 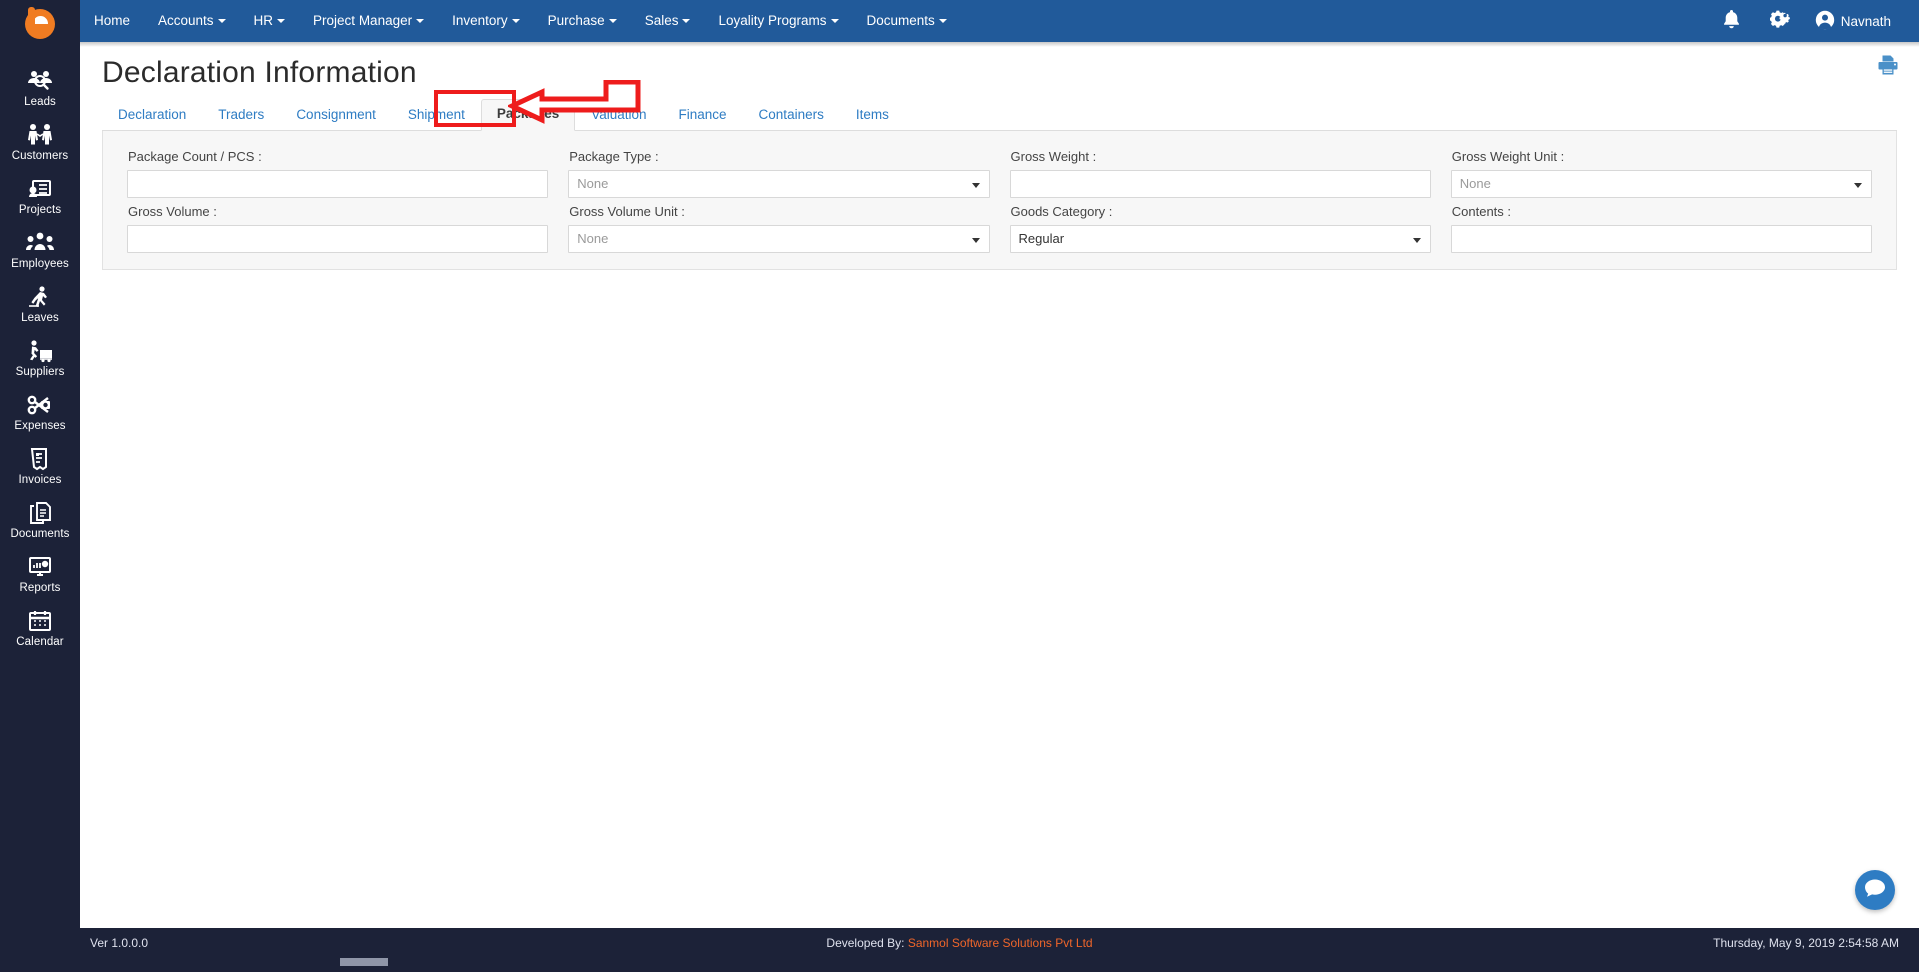 I want to click on sidebar-item-reports: Reports, so click(x=40, y=573).